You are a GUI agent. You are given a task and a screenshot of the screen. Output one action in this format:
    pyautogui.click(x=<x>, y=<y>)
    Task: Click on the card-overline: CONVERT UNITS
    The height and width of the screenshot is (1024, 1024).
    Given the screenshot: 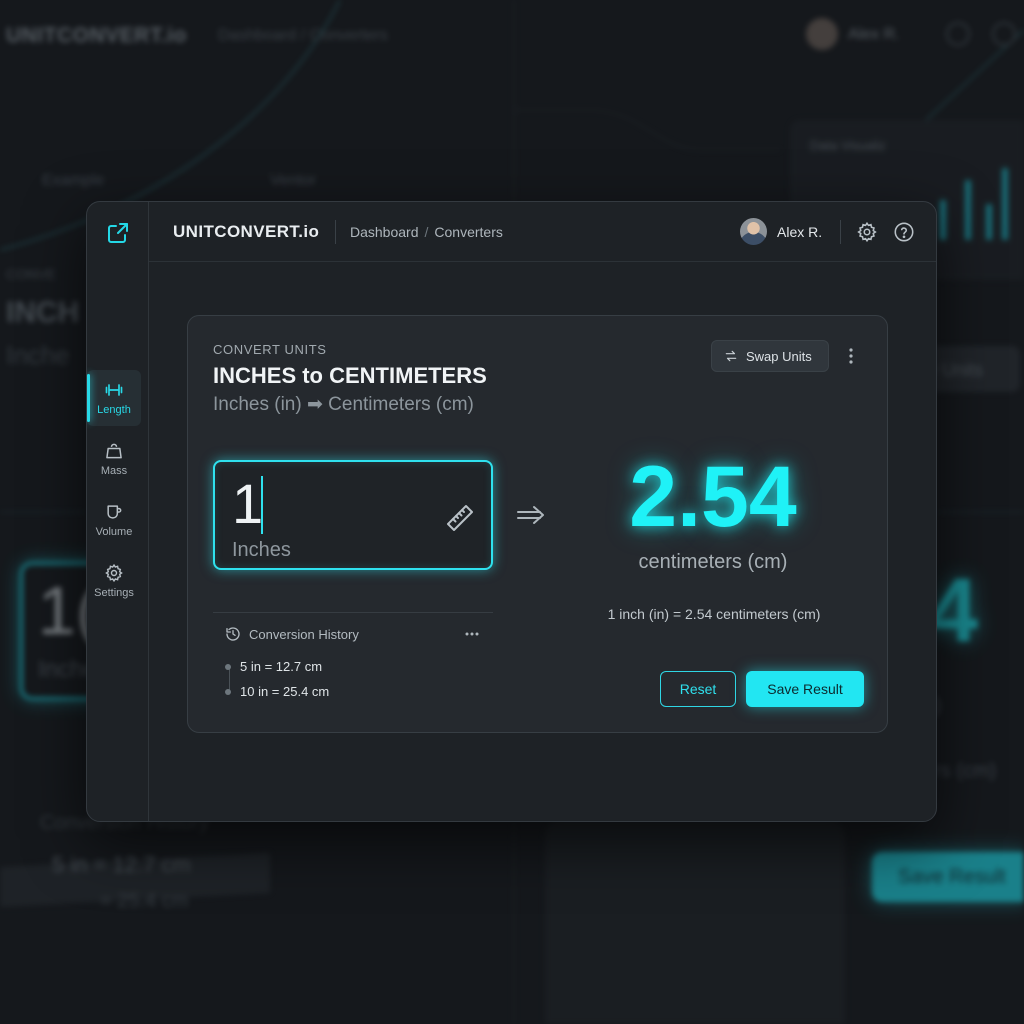 What is the action you would take?
    pyautogui.click(x=270, y=349)
    